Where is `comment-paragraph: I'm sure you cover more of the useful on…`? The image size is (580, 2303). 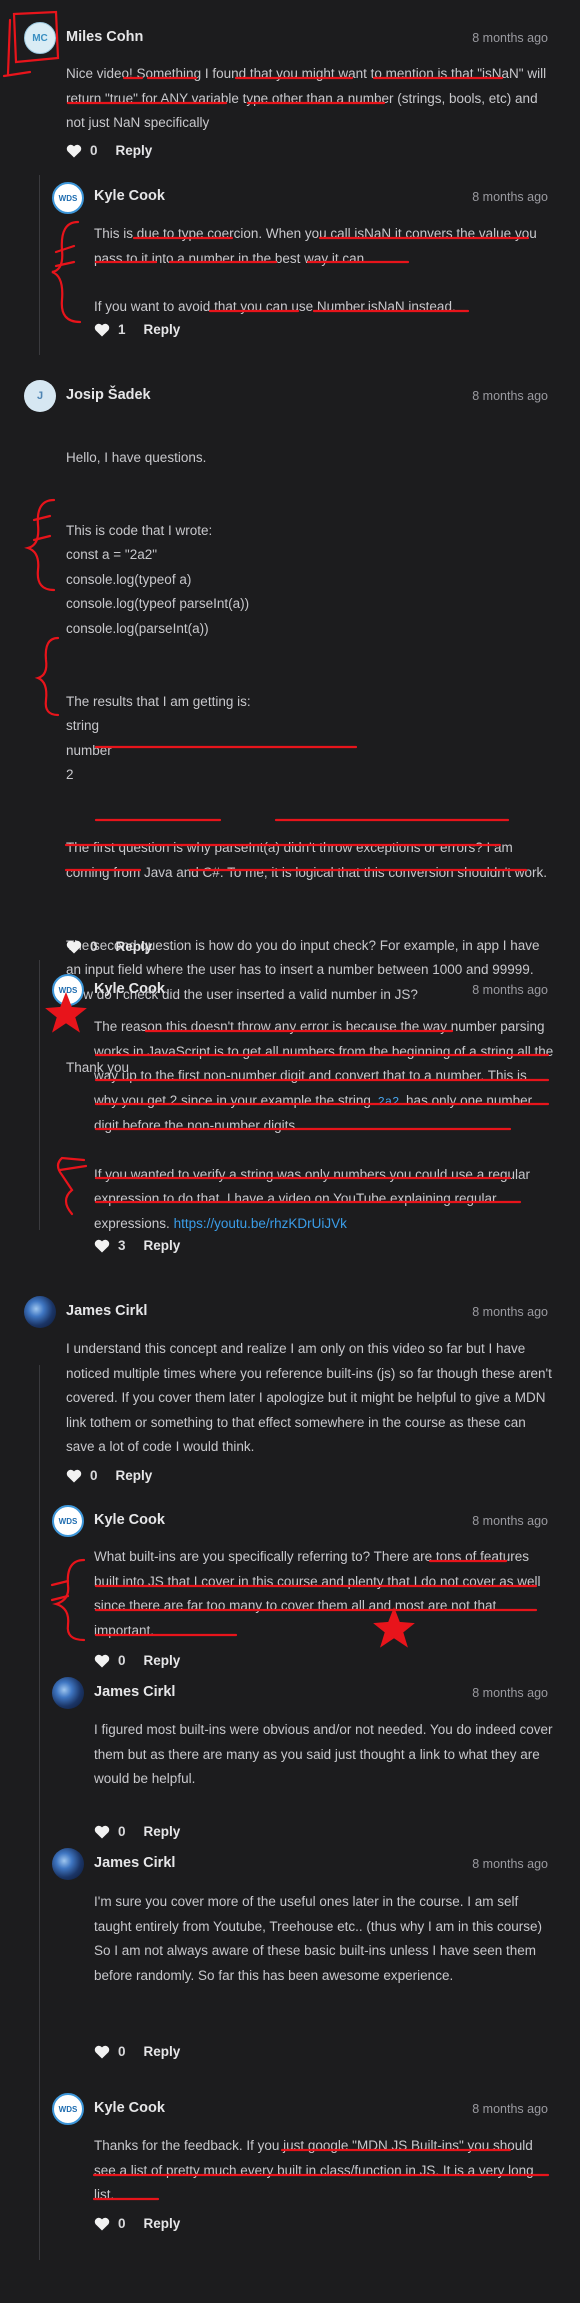
comment-paragraph: I'm sure you cover more of the useful on… is located at coordinates (318, 1938).